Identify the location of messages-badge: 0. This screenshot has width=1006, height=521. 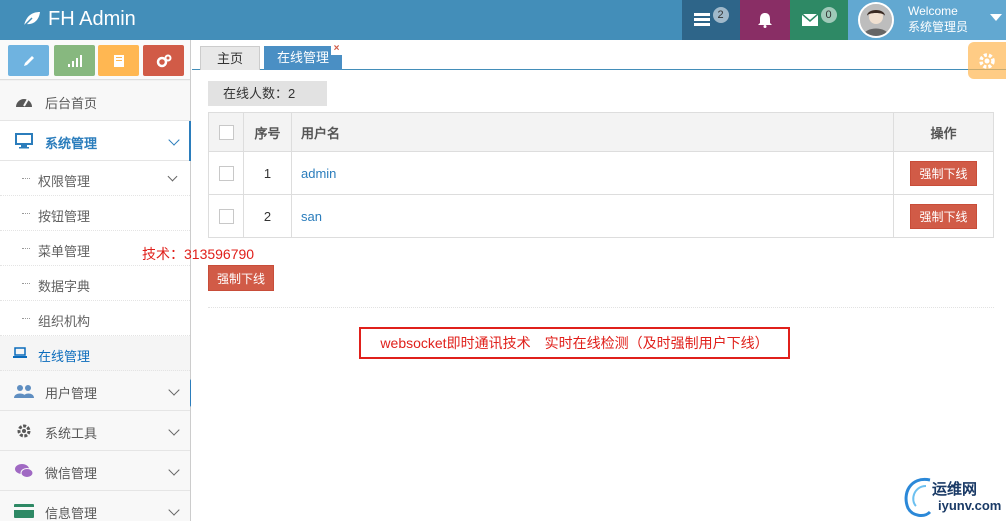
(828, 15).